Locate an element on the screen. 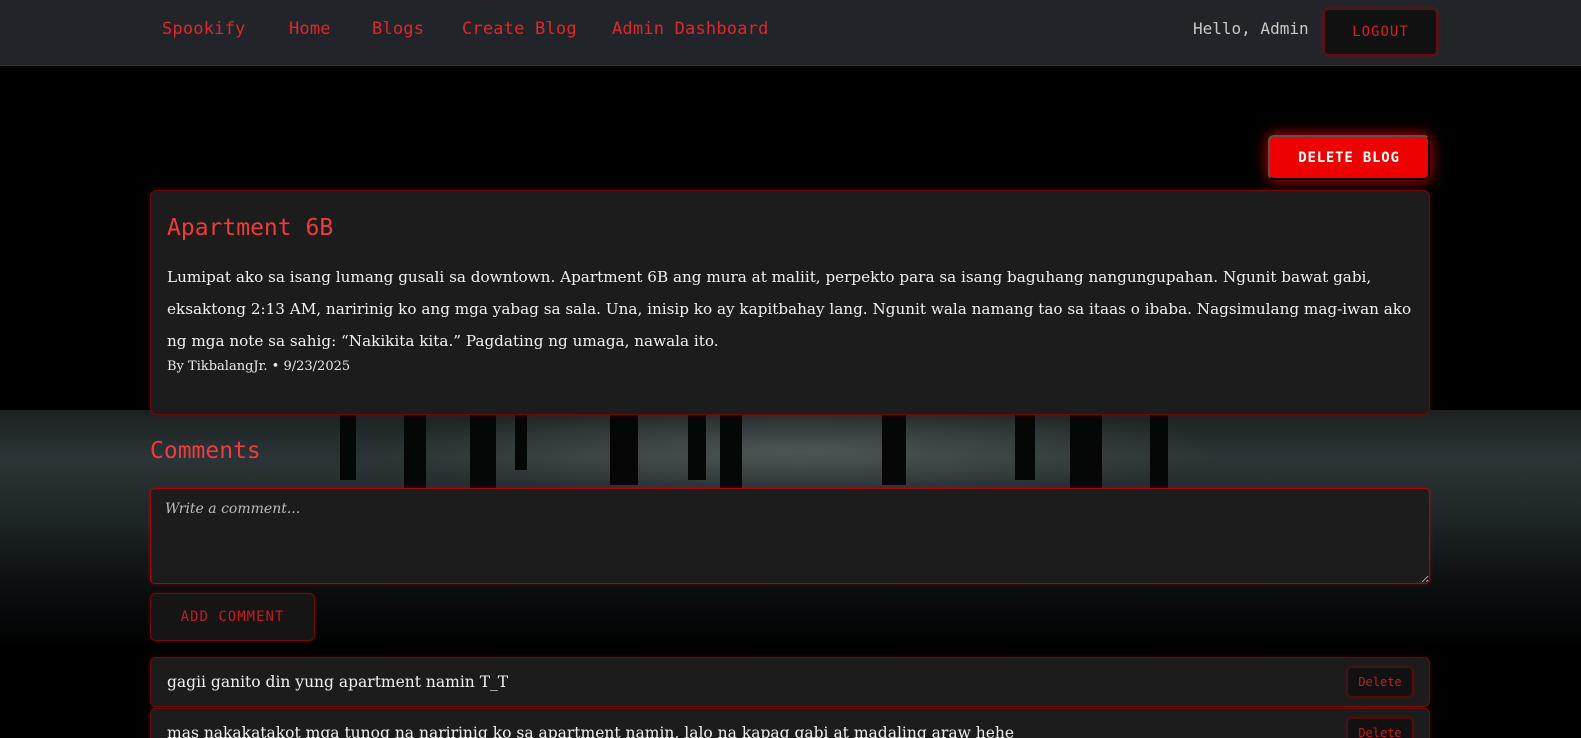  post-meta: By TikbalangJr. • 9/23/2025 is located at coordinates (259, 366).